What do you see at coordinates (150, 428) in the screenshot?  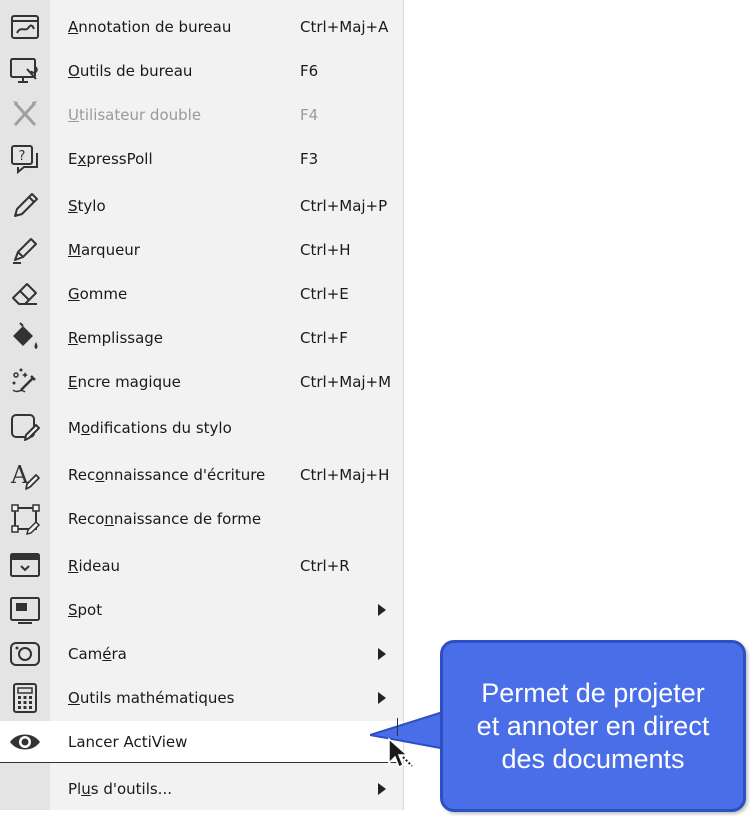 I see `menu-item-label: Modifications du stylo` at bounding box center [150, 428].